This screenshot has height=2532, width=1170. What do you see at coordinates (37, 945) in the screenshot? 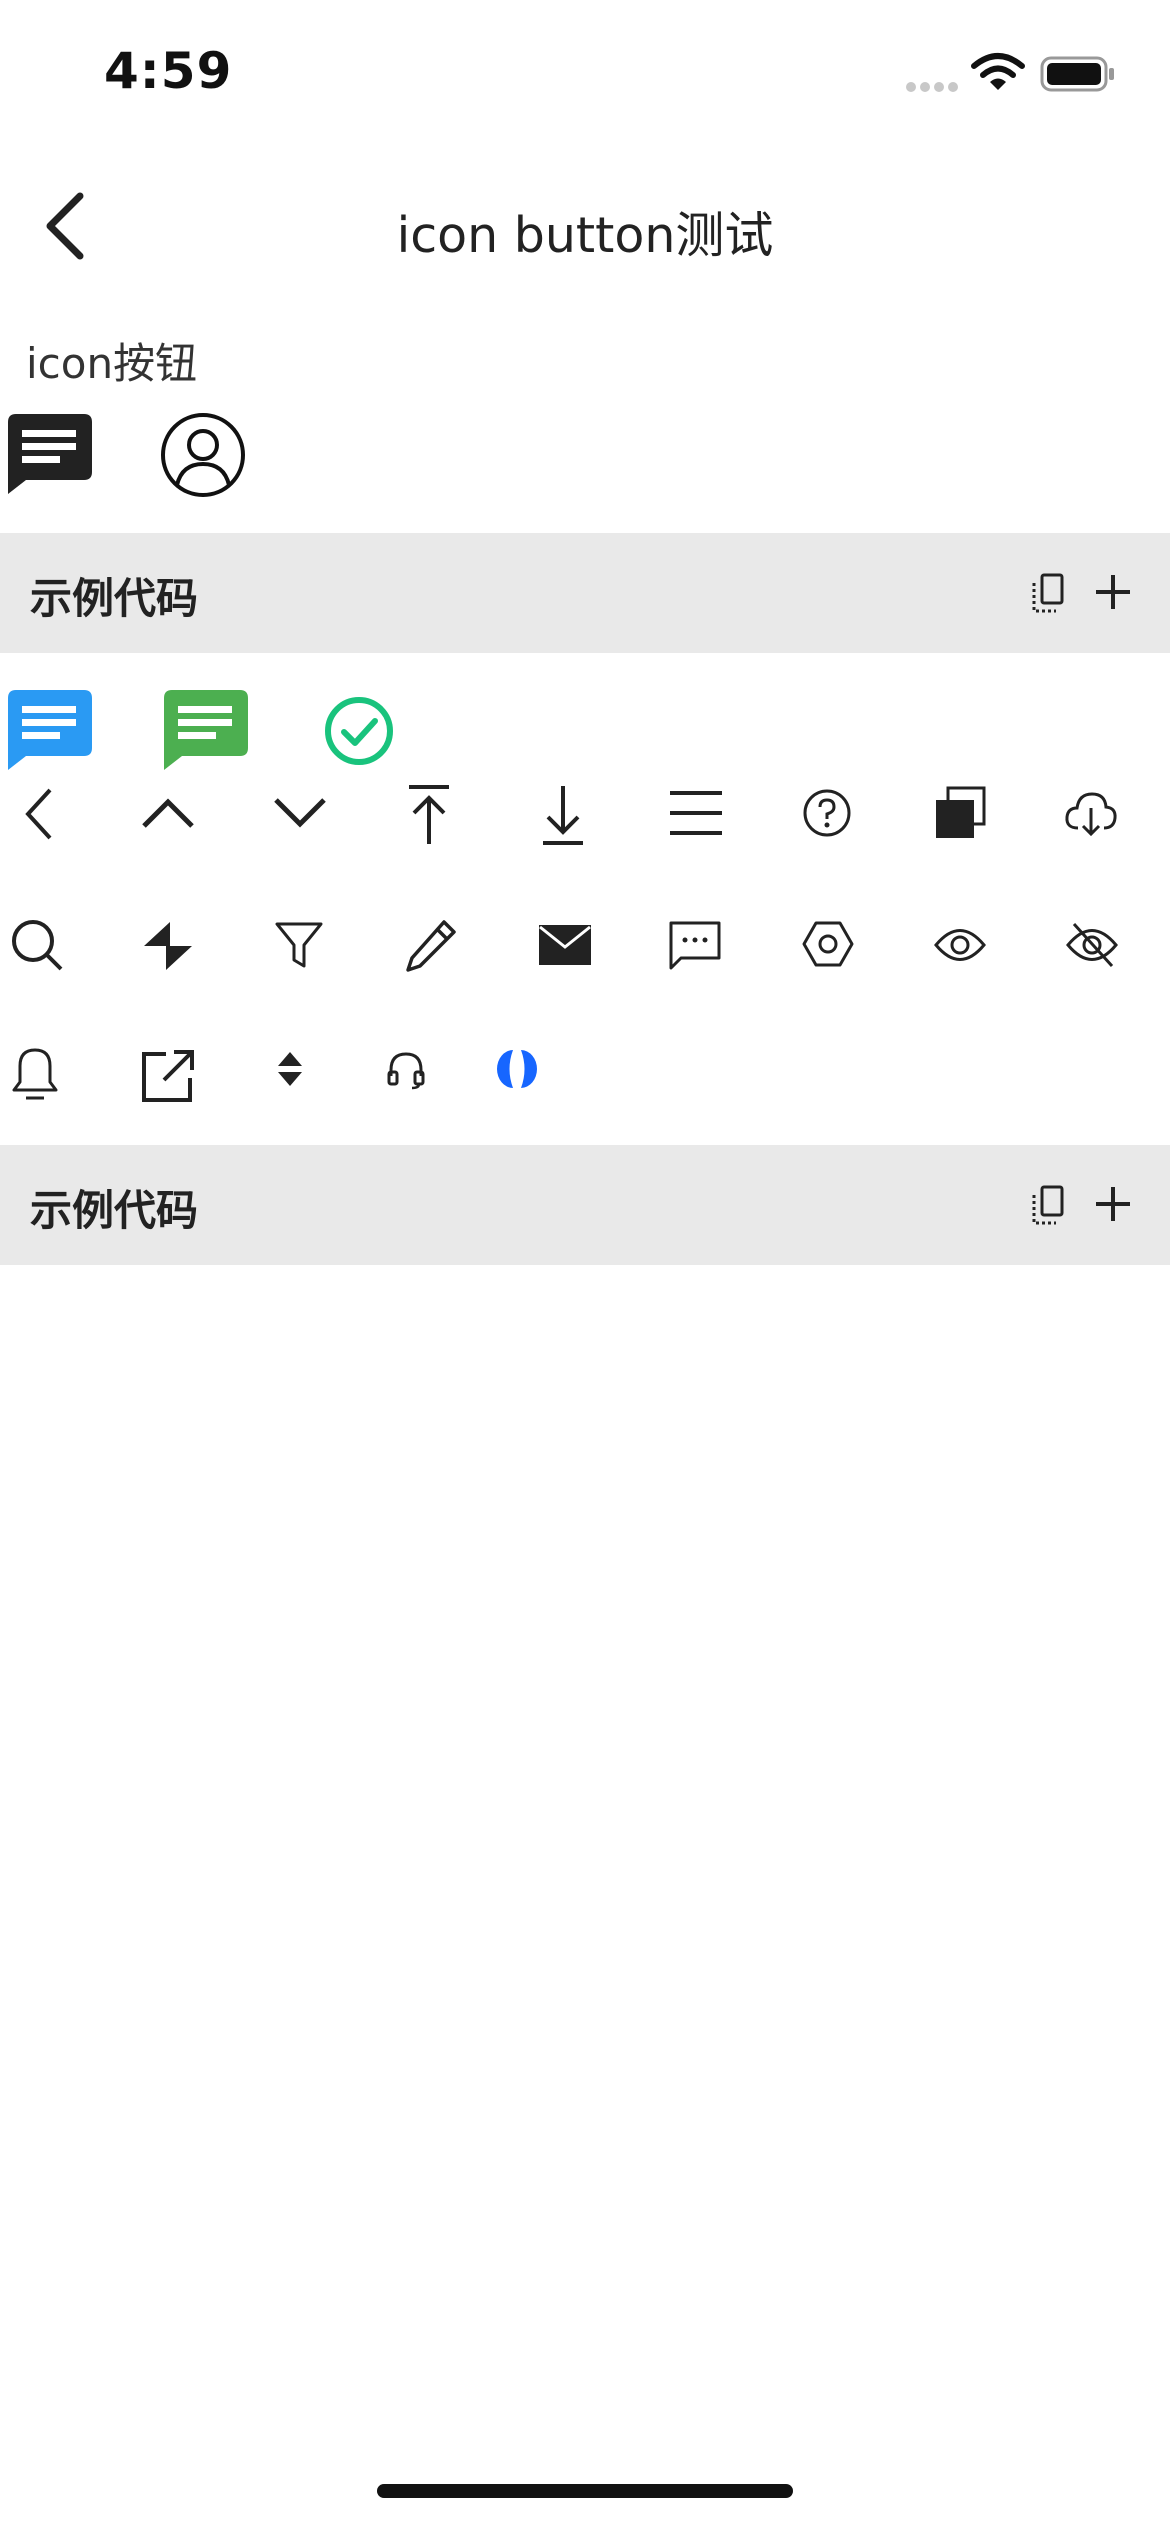
I see `search-icon` at bounding box center [37, 945].